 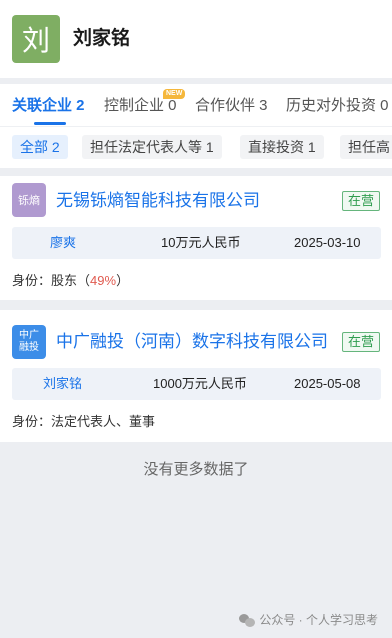 What do you see at coordinates (200, 383) in the screenshot?
I see `registered-capital: 1000万元人民币` at bounding box center [200, 383].